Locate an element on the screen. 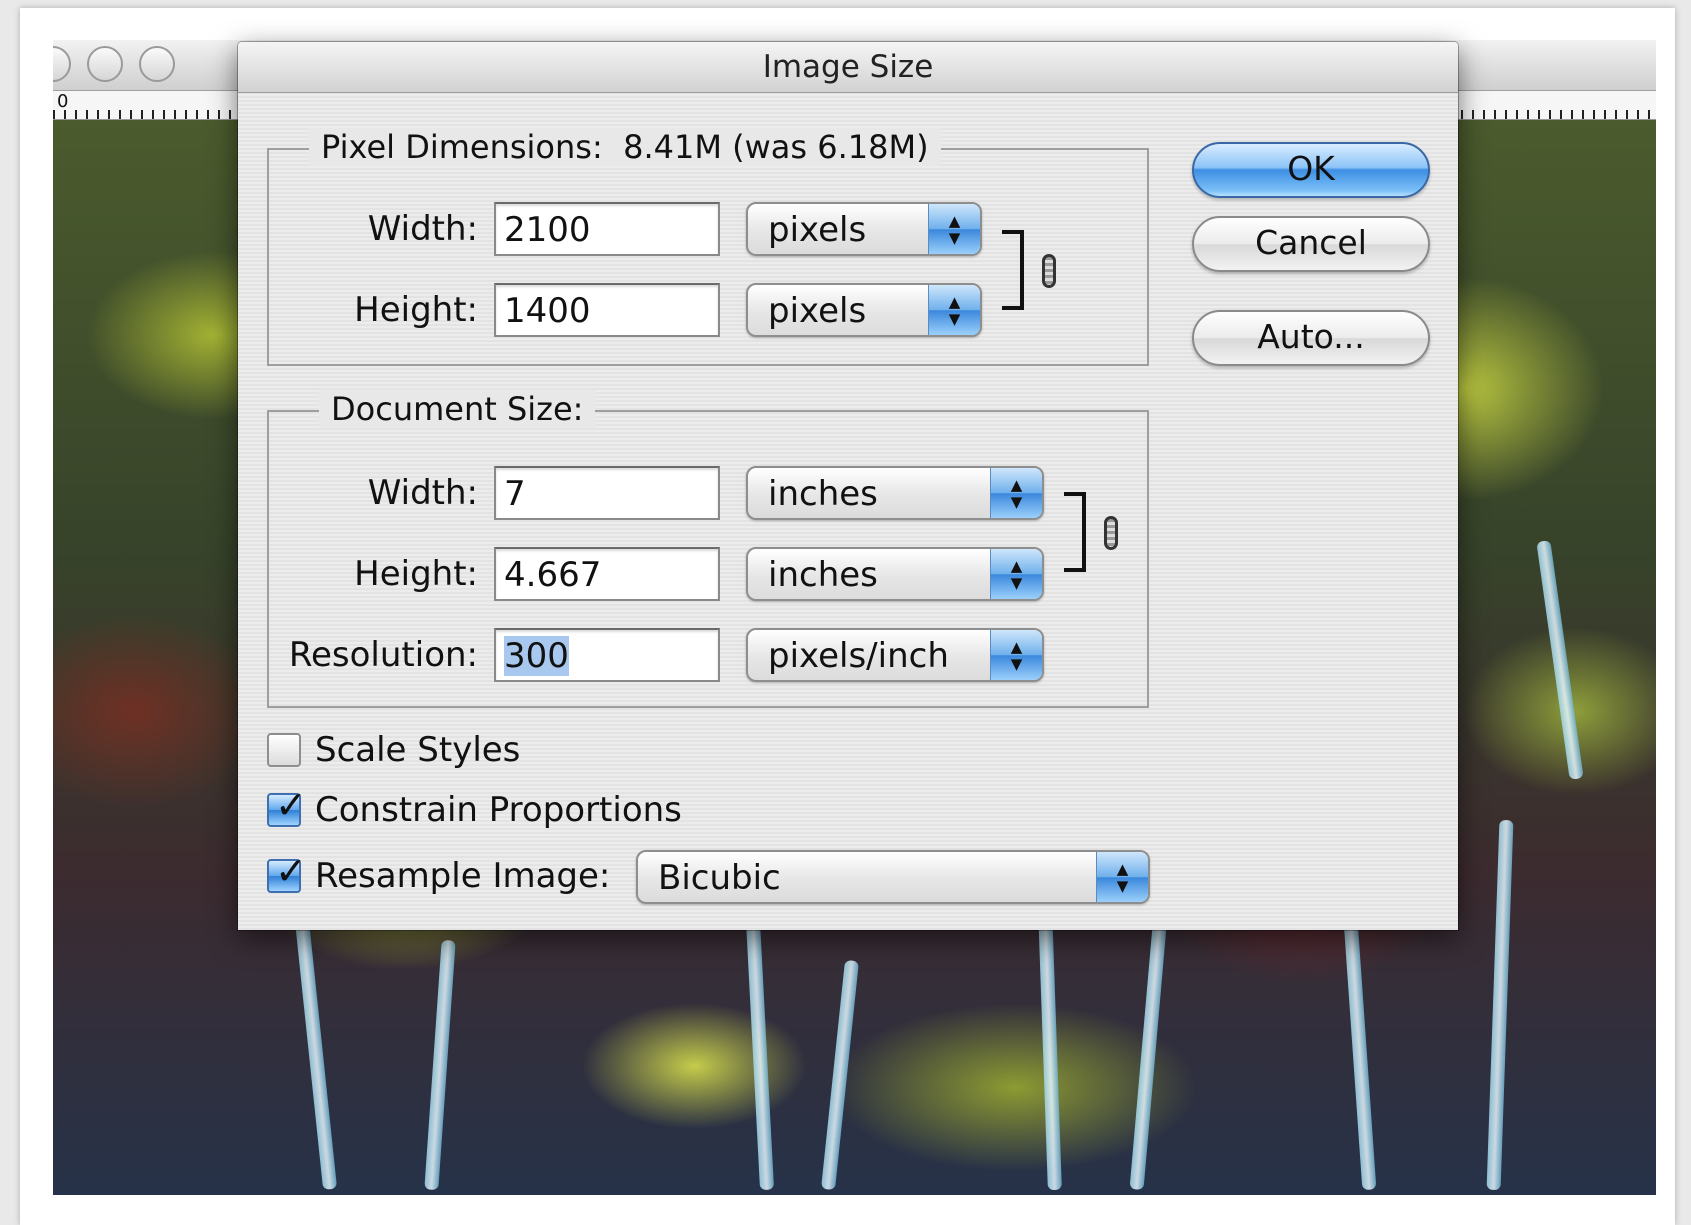 The height and width of the screenshot is (1225, 1691). ok-button: OK is located at coordinates (1311, 170).